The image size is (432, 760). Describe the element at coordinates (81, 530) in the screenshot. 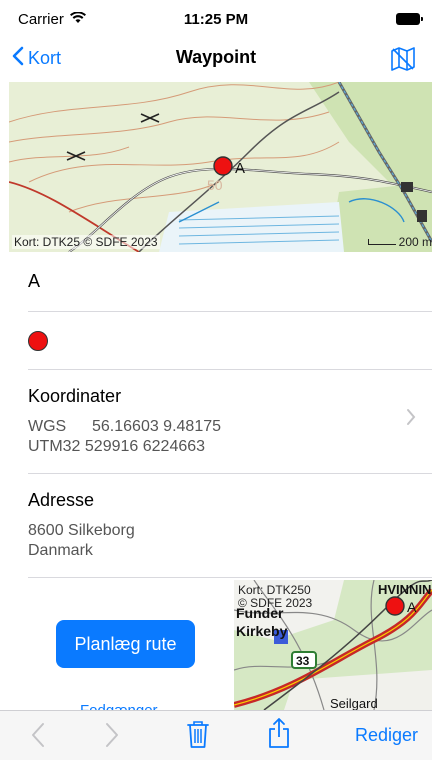

I see `address-line-1: 8600 Silkeborg` at that location.